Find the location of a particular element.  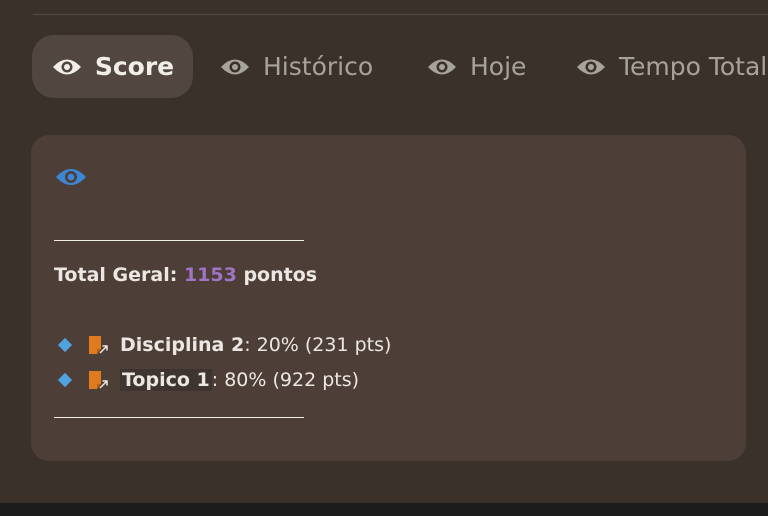

total-geral: Total Geral: 1153 pontos is located at coordinates (185, 275).